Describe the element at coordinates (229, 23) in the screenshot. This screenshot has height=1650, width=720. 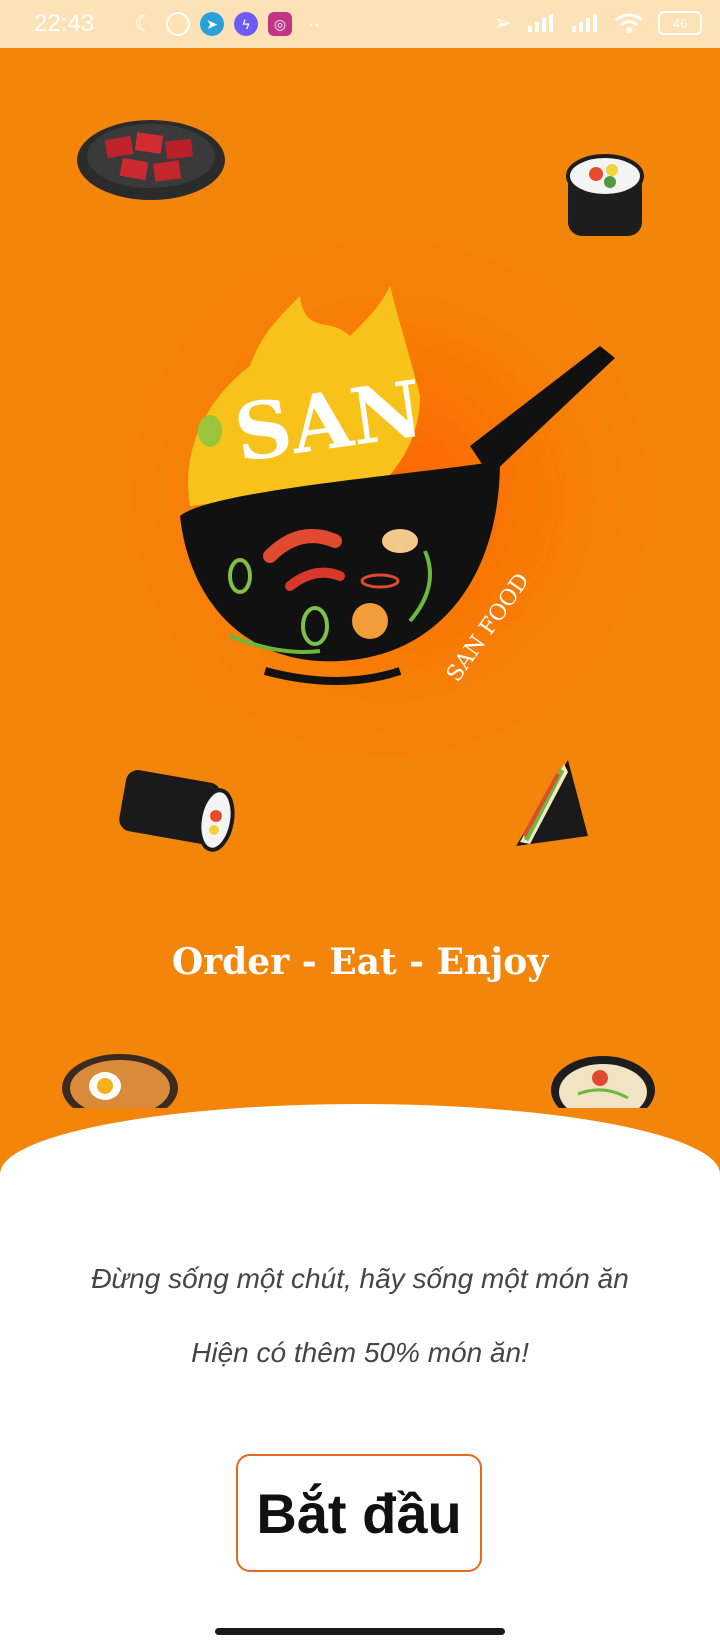
I see `status-left-icons: ☾ ➤ ϟ ◎ ··` at that location.